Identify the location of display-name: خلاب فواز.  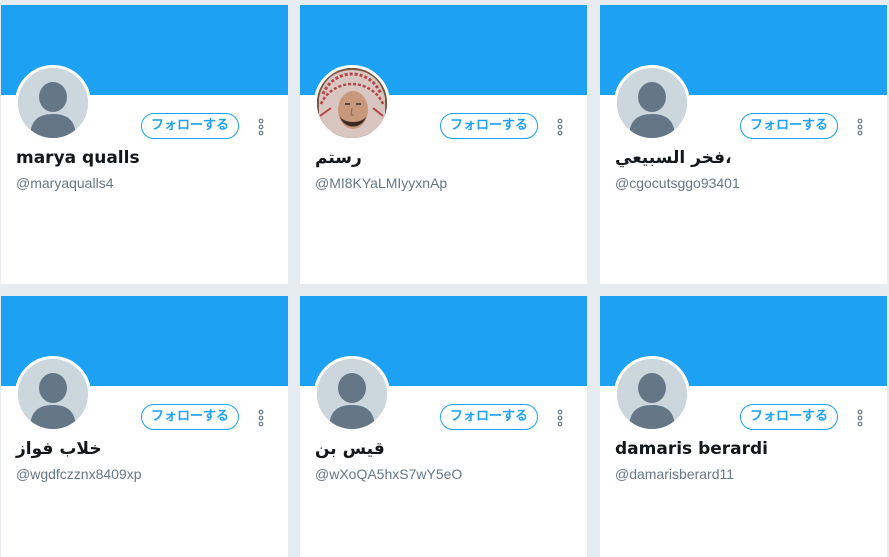
(59, 449).